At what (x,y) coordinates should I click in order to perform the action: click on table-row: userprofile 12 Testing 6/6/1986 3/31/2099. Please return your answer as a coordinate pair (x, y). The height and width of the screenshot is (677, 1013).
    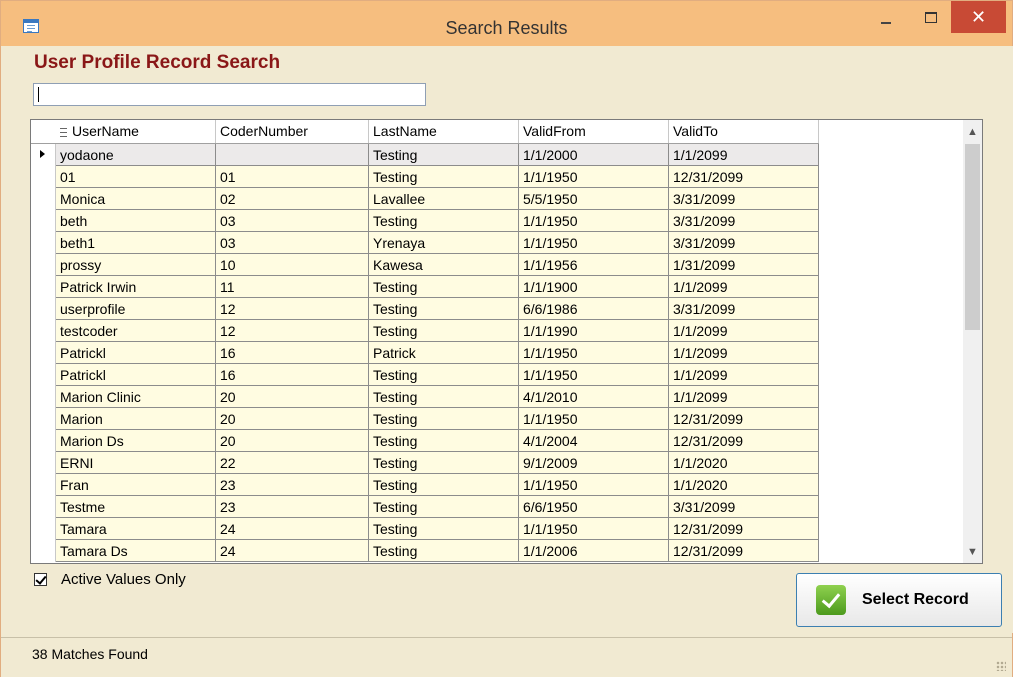
    Looking at the image, I should click on (425, 309).